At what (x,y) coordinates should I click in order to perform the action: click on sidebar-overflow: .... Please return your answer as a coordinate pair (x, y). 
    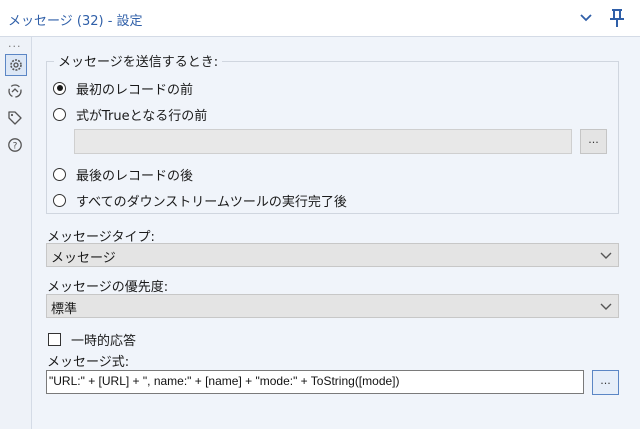
    Looking at the image, I should click on (15, 43).